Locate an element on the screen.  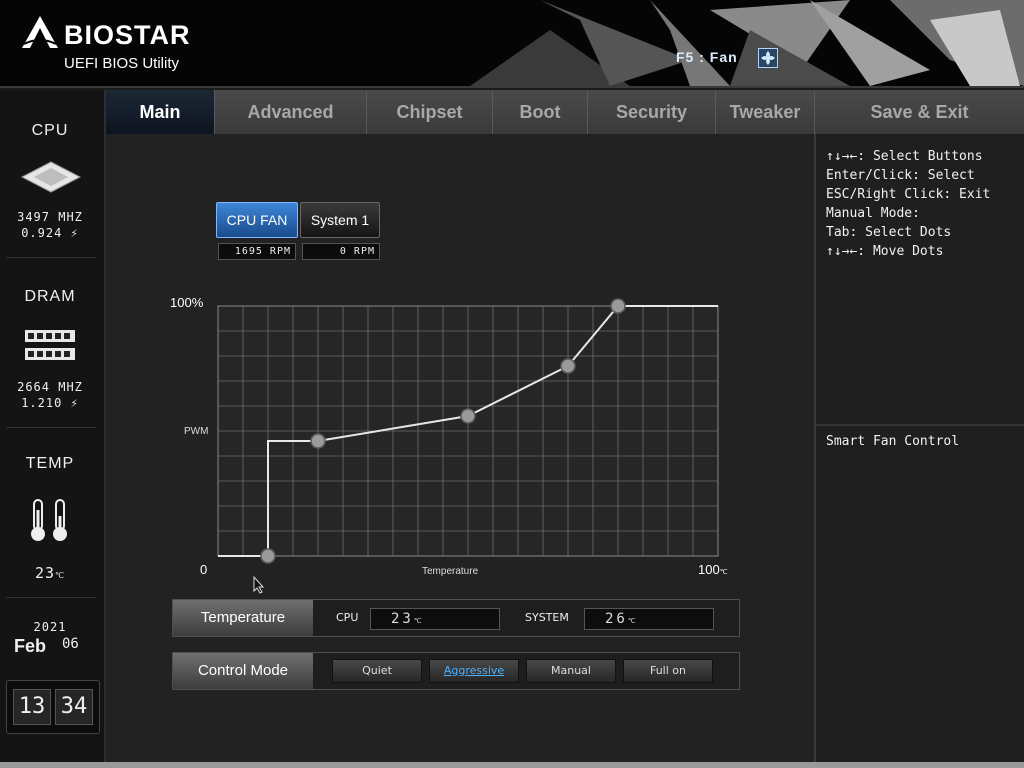
help-line: ↑↓→←: Select Buttons is located at coordinates (904, 156).